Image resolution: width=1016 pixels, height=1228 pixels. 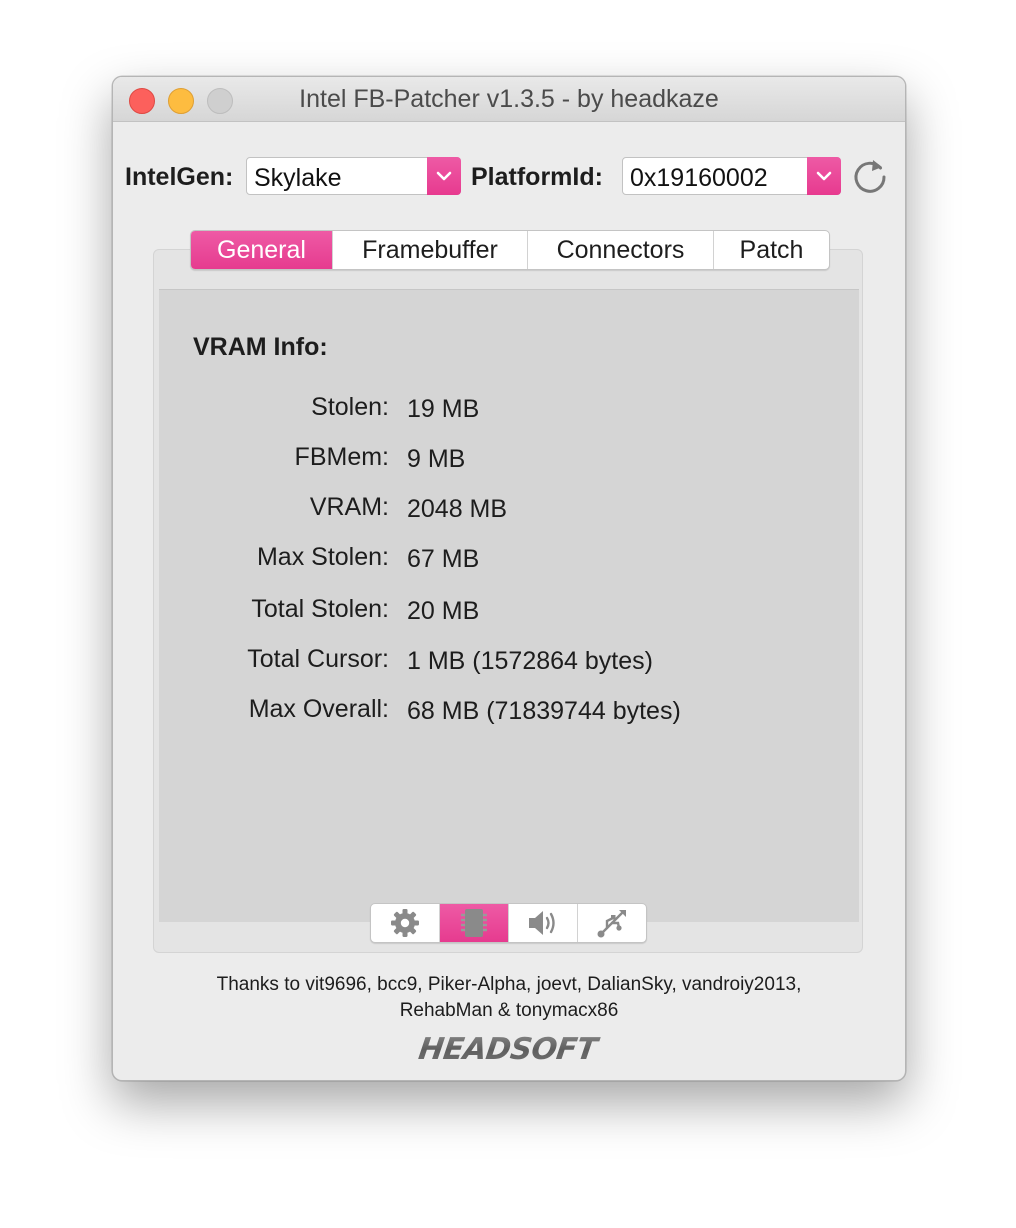 I want to click on chip-tab, so click(x=474, y=923).